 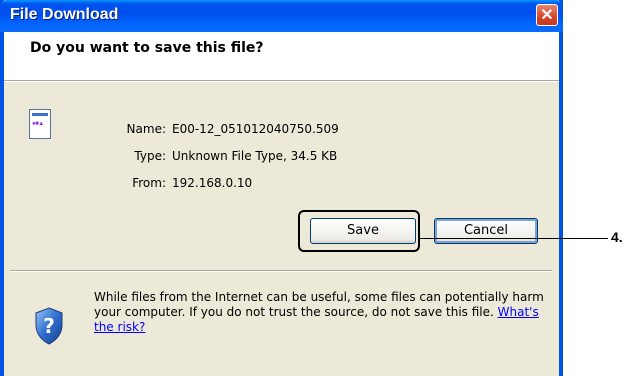 I want to click on content-divider, so click(x=281, y=271).